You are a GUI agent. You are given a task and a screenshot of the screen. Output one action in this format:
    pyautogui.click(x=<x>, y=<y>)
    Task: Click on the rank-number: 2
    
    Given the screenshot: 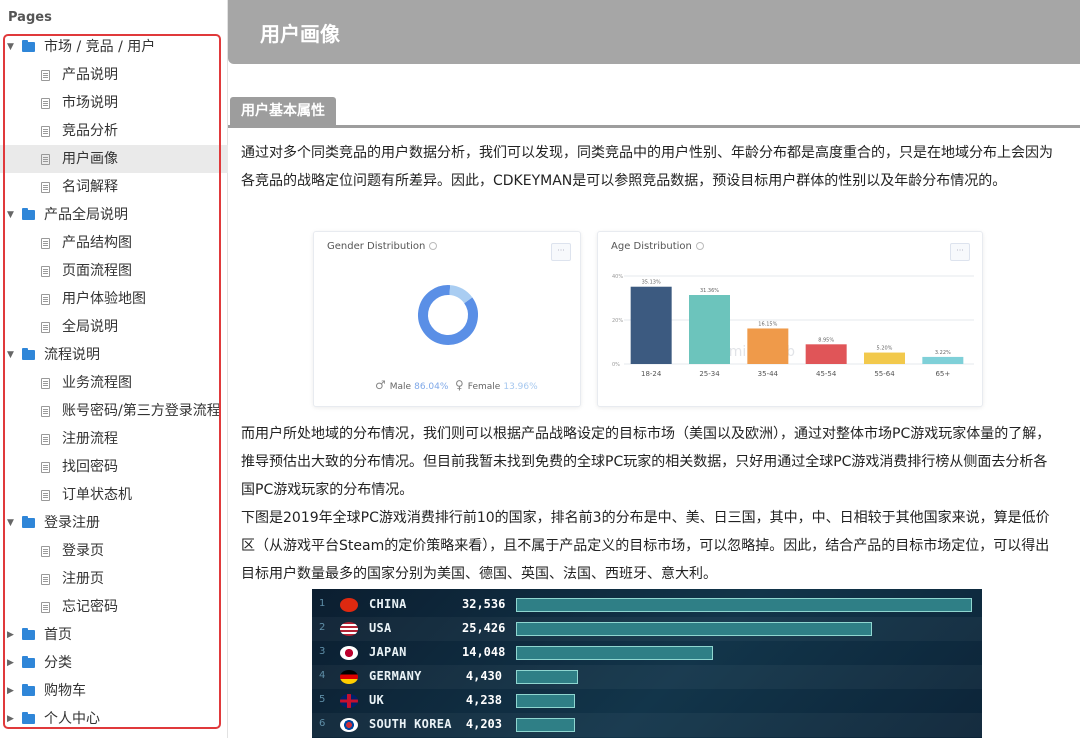 What is the action you would take?
    pyautogui.click(x=322, y=627)
    